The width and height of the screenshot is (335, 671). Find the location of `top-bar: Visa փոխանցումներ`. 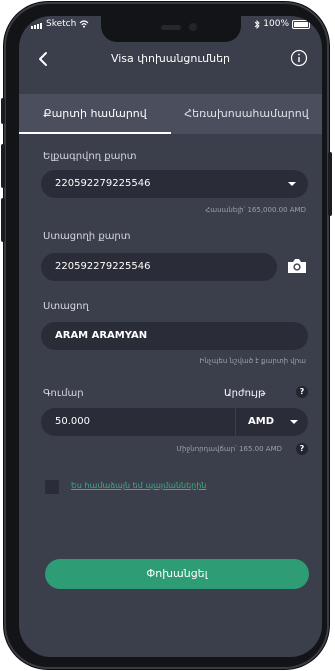

top-bar: Visa փոխանցումներ is located at coordinates (170, 59).